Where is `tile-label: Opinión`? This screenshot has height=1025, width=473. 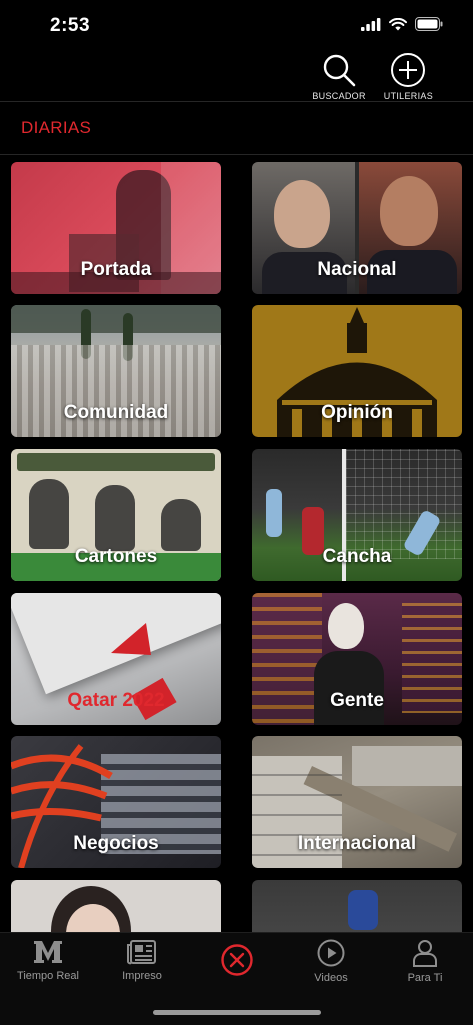
tile-label: Opinión is located at coordinates (357, 412).